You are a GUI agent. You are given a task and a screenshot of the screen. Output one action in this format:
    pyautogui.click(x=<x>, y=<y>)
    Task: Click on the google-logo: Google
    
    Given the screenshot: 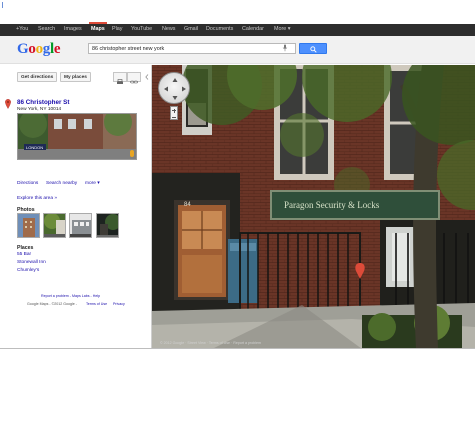 What is the action you would take?
    pyautogui.click(x=39, y=49)
    